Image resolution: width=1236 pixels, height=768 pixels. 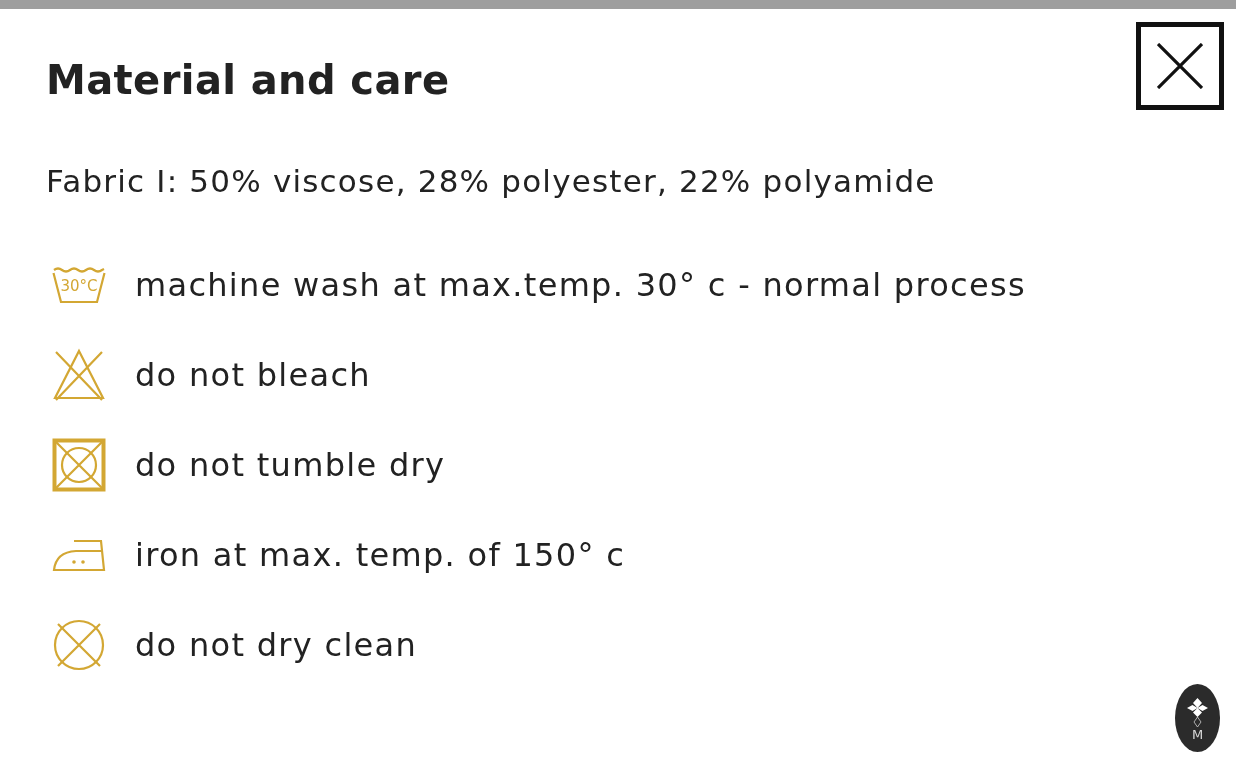 I want to click on care-instruction-text: iron at max. temp. of 150° c, so click(x=381, y=555).